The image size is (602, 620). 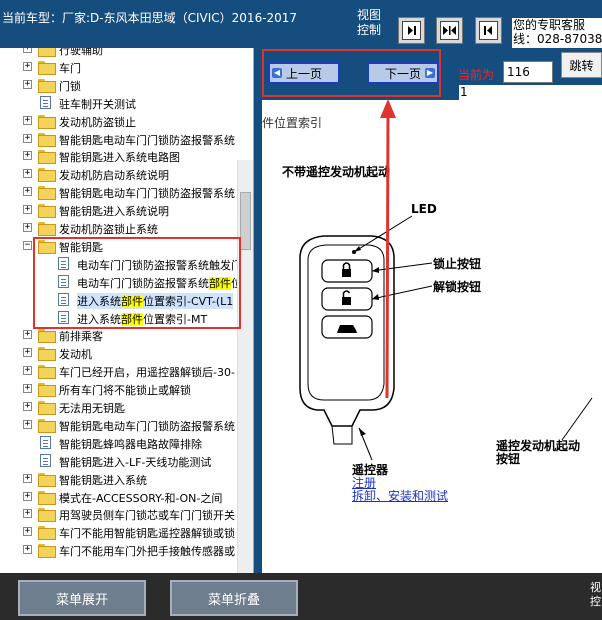 I want to click on view-right-button, so click(x=411, y=30).